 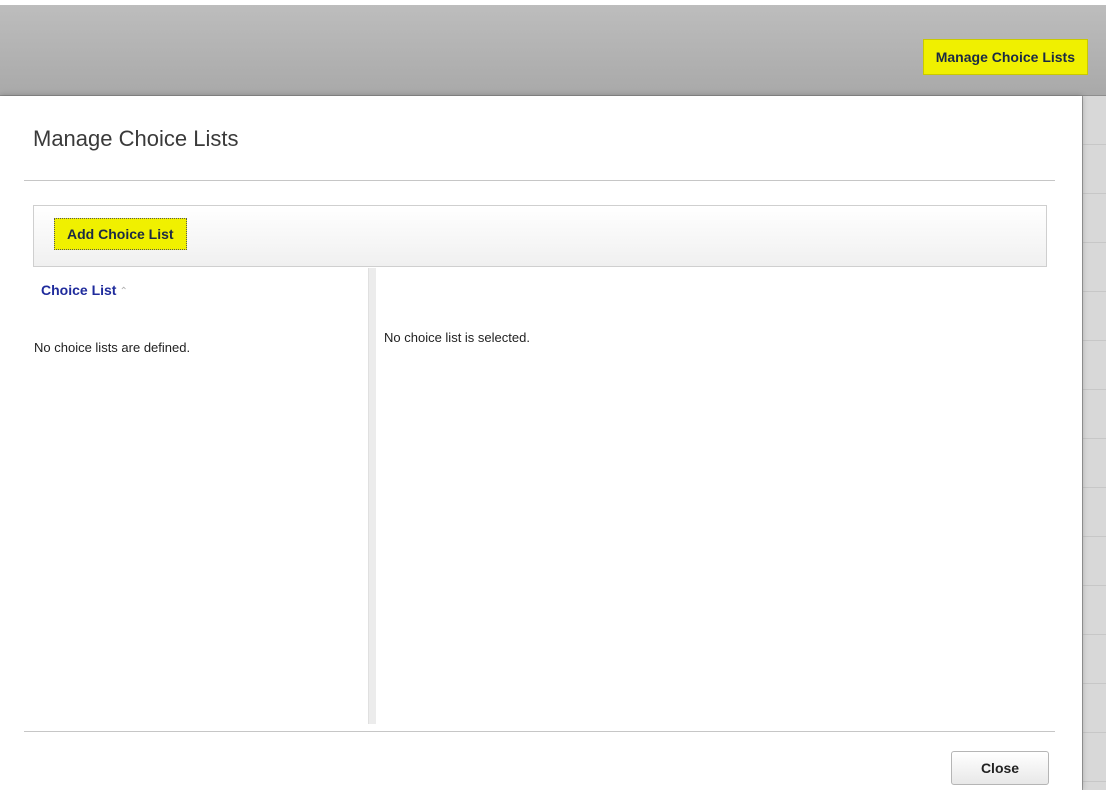 I want to click on no-choice-lists-message: No choice lists are defined., so click(x=112, y=347).